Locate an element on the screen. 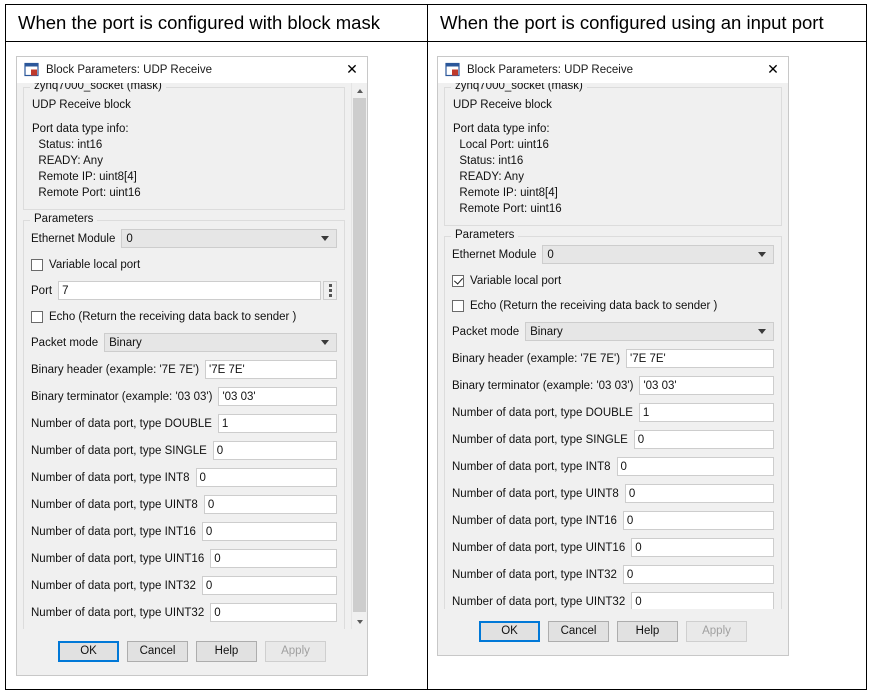 This screenshot has height=700, width=873. vertical-scrollbar-left is located at coordinates (359, 356).